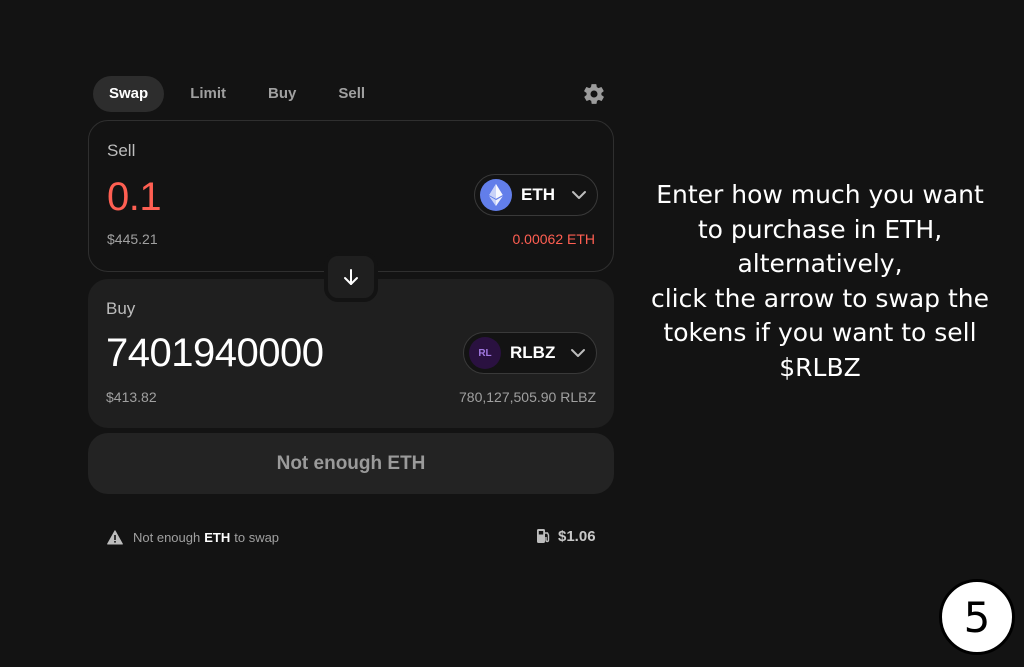 The width and height of the screenshot is (1024, 667). I want to click on instruction-line: $RLBZ, so click(820, 367).